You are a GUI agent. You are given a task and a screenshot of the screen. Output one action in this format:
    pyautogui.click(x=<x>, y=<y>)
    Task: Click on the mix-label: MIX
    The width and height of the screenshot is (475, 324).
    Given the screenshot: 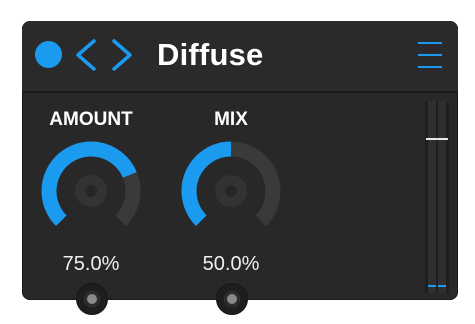 What is the action you would take?
    pyautogui.click(x=231, y=119)
    